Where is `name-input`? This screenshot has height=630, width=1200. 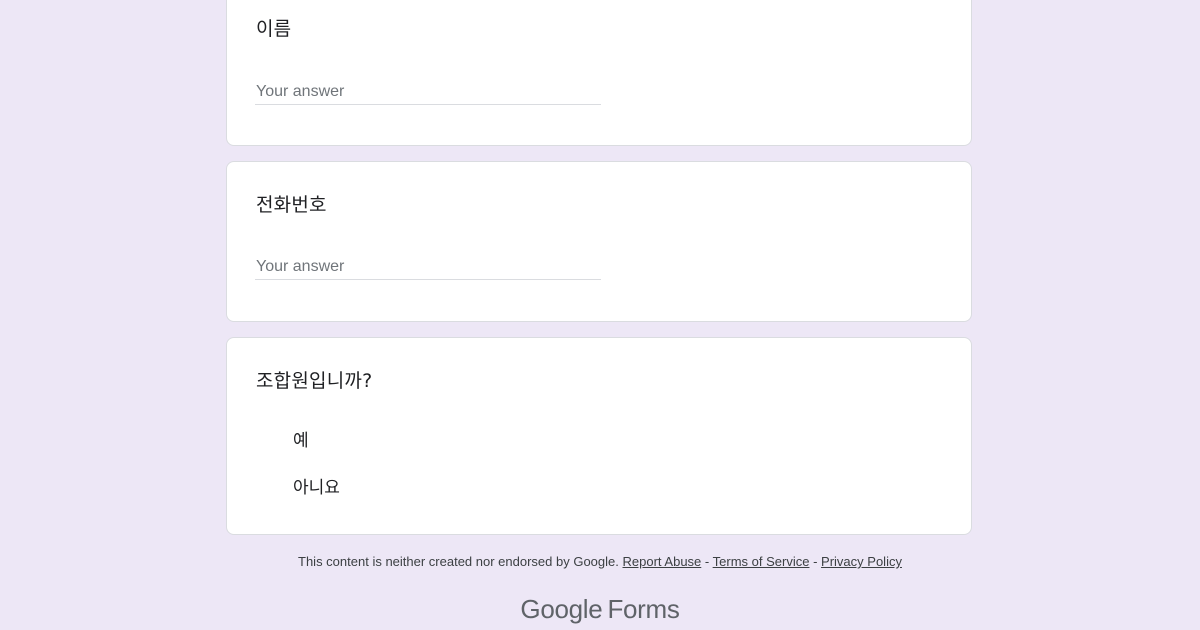 name-input is located at coordinates (428, 93).